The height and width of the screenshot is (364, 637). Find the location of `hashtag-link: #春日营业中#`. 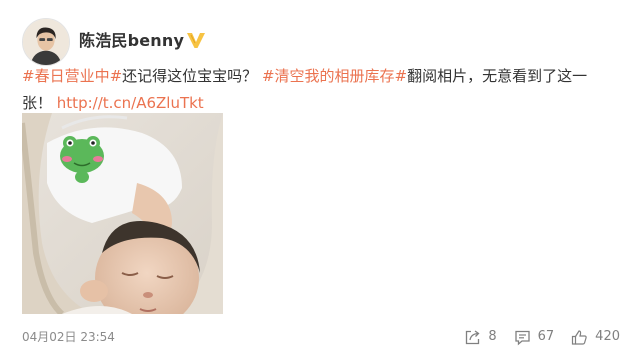

hashtag-link: #春日营业中# is located at coordinates (72, 76).